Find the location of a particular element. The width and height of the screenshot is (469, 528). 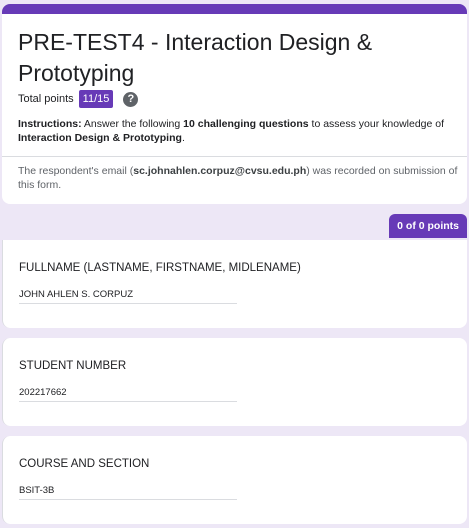

question-label: STUDENT NUMBER is located at coordinates (73, 366).